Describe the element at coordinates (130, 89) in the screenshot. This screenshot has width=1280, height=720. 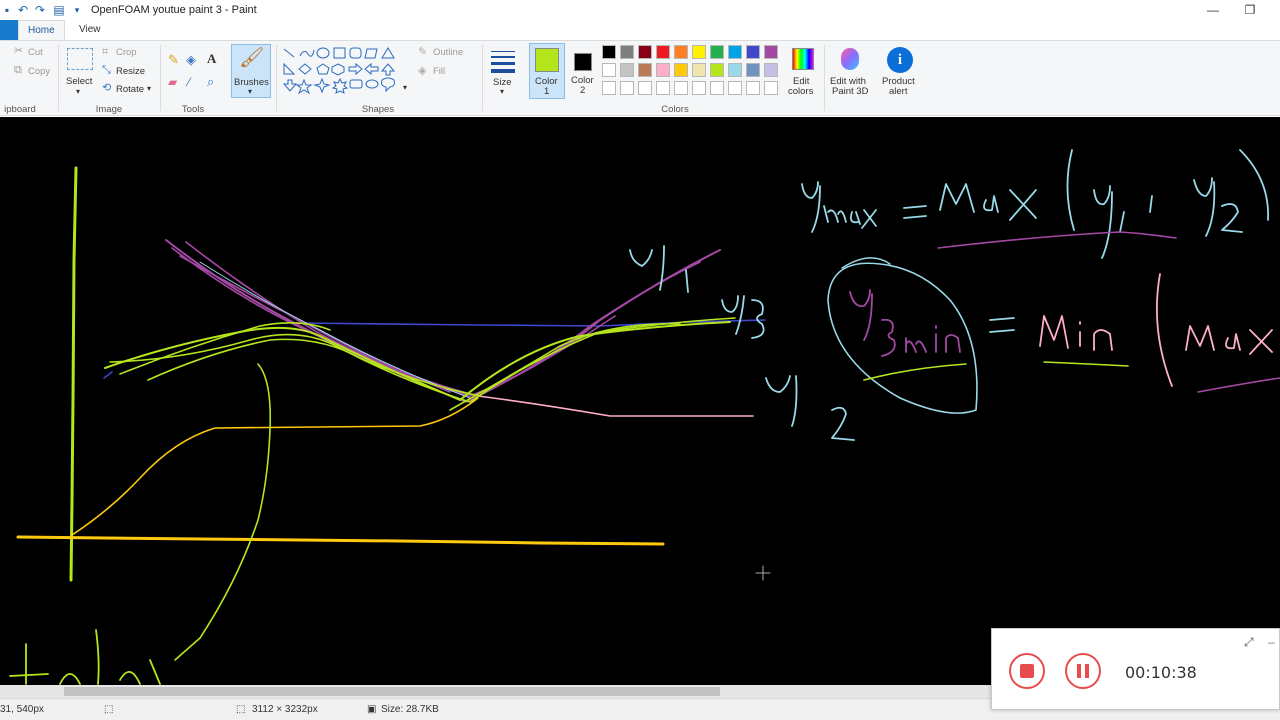
I see `rotate-button: Rotate` at that location.